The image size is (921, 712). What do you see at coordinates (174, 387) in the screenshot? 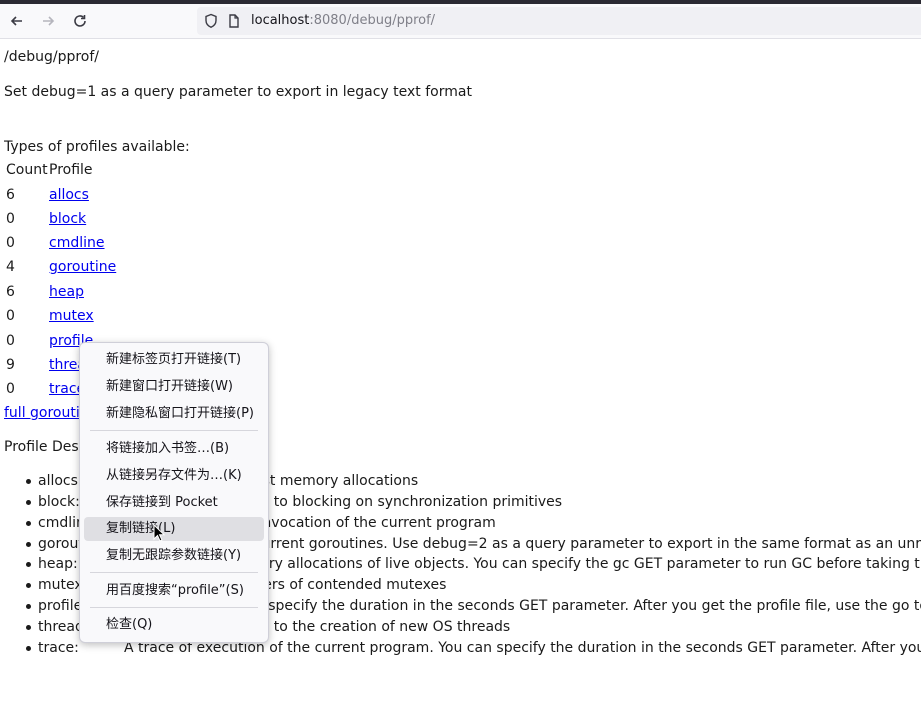
I see `menu-open-in-new-window: 新建窗口打开链接(W)` at bounding box center [174, 387].